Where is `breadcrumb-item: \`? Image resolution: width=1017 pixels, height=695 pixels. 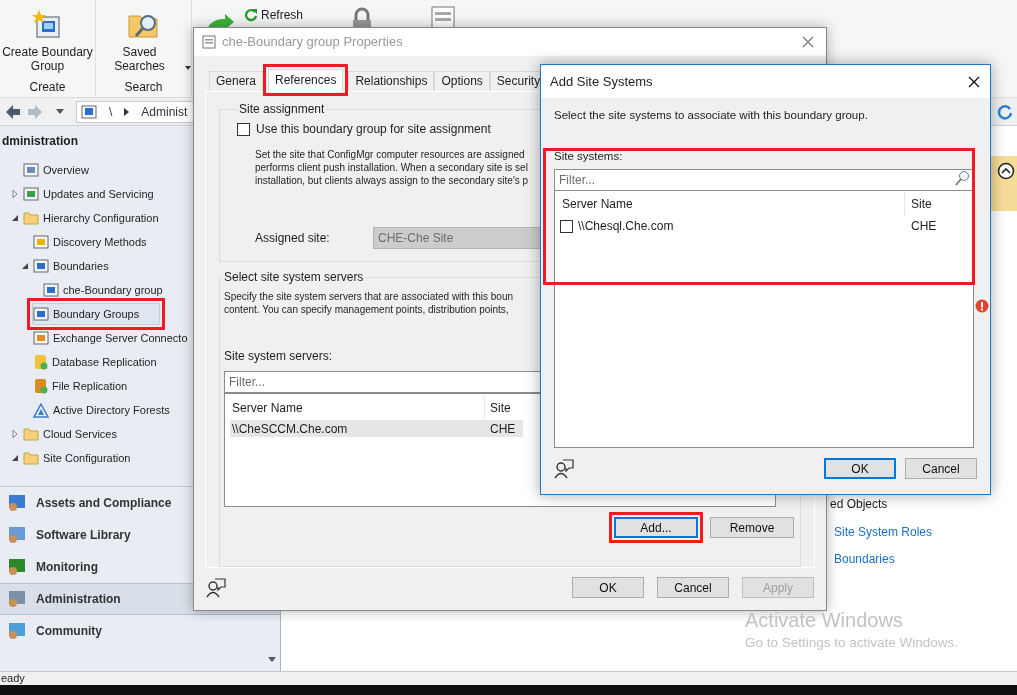 breadcrumb-item: \ is located at coordinates (111, 111).